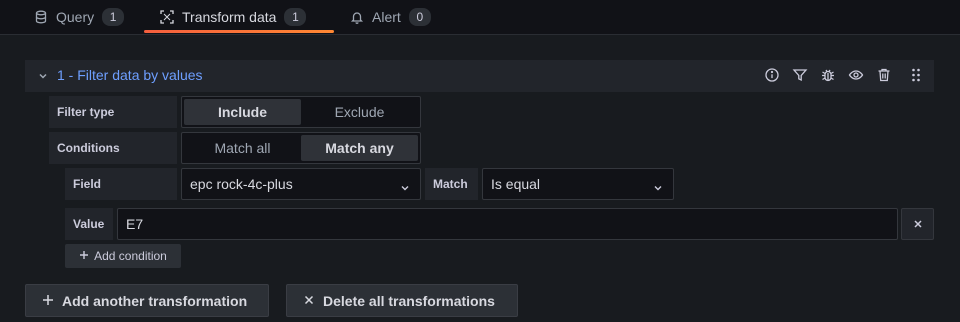 The image size is (960, 322). Describe the element at coordinates (479, 76) in the screenshot. I see `transformation-header: 1 - Filter data by values` at that location.